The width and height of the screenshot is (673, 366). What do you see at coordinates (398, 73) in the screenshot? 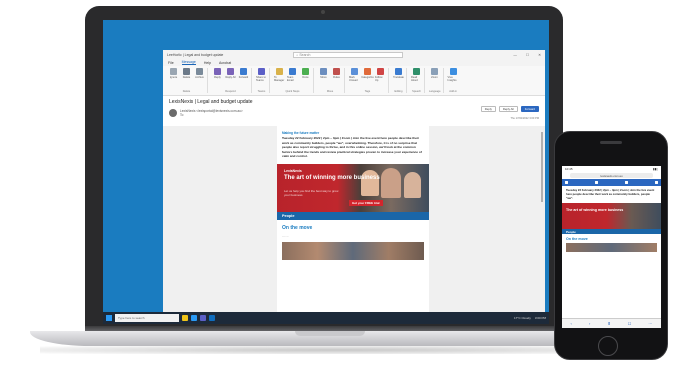
I see `translate-button: Translate` at bounding box center [398, 73].